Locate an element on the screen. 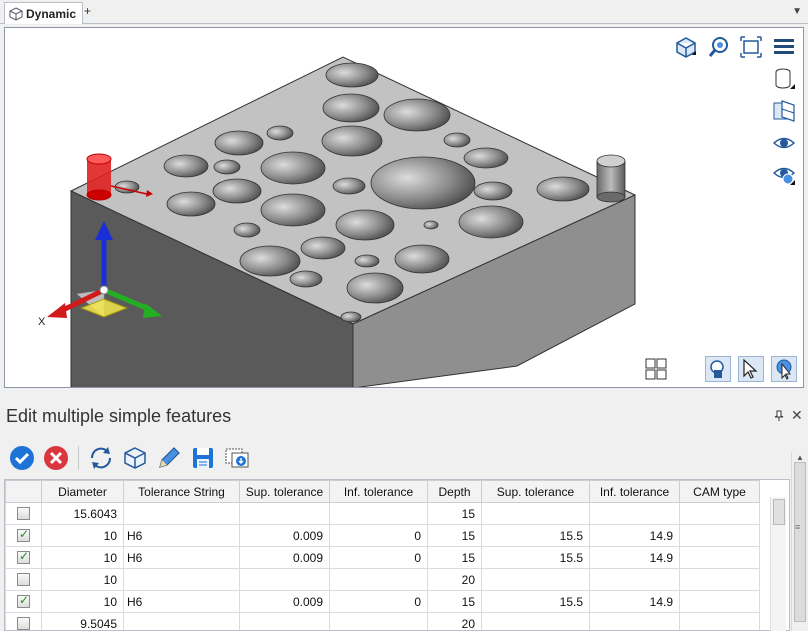 This screenshot has height=631, width=808. panel-vertical-scrollbar: ▲ ≡ is located at coordinates (799, 541).